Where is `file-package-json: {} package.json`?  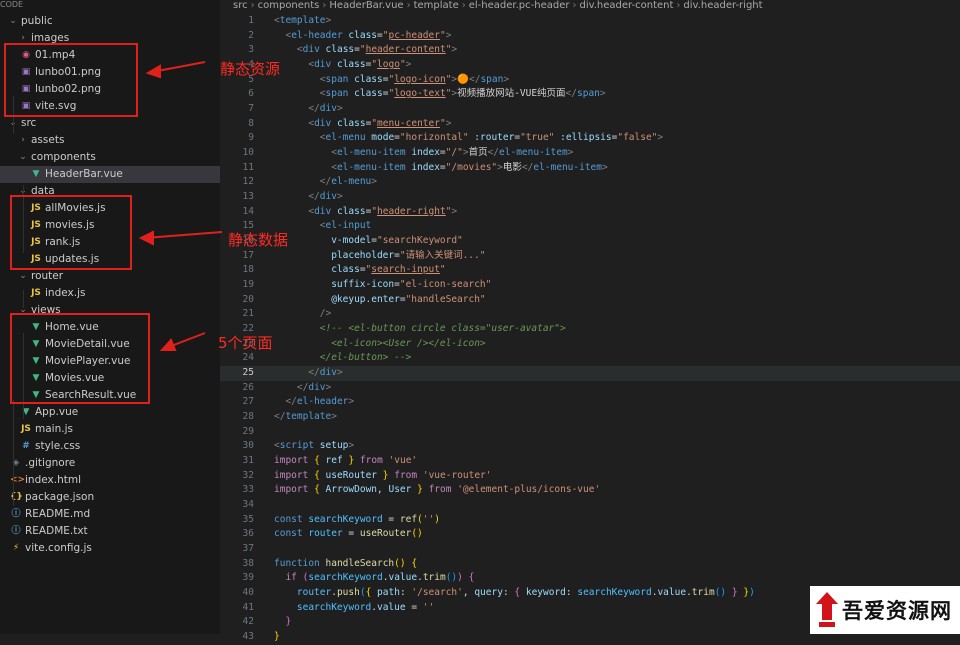 file-package-json: {} package.json is located at coordinates (110, 497).